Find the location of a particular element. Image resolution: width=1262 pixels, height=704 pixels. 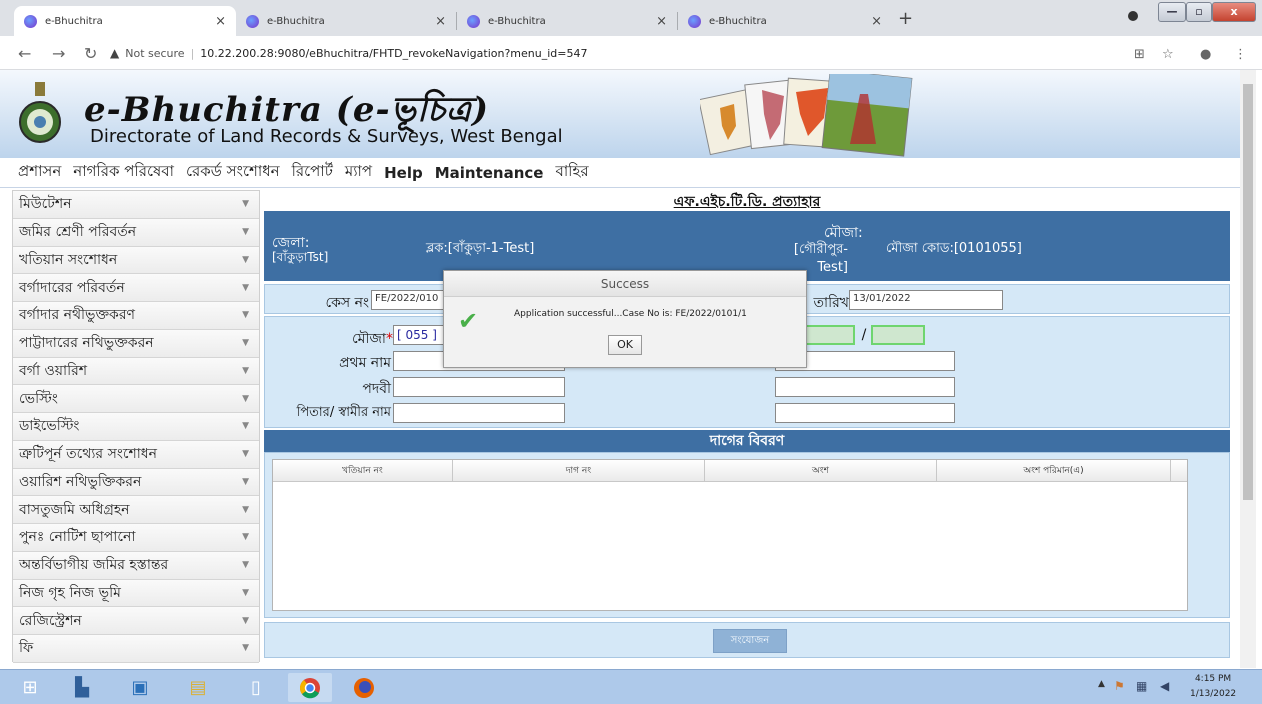

table-header-row: খতিয়ান নং দাগ নং অংশ অংশ পরিমান(এ) is located at coordinates (730, 471).